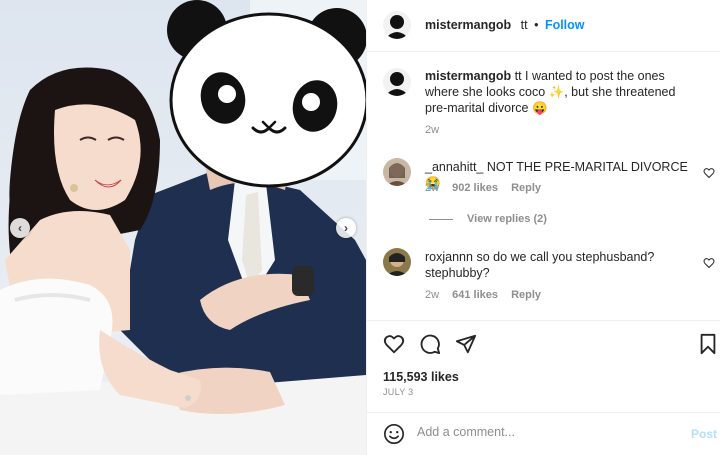 This screenshot has width=720, height=455. Describe the element at coordinates (468, 76) in the screenshot. I see `caption-username: mistermangob` at that location.